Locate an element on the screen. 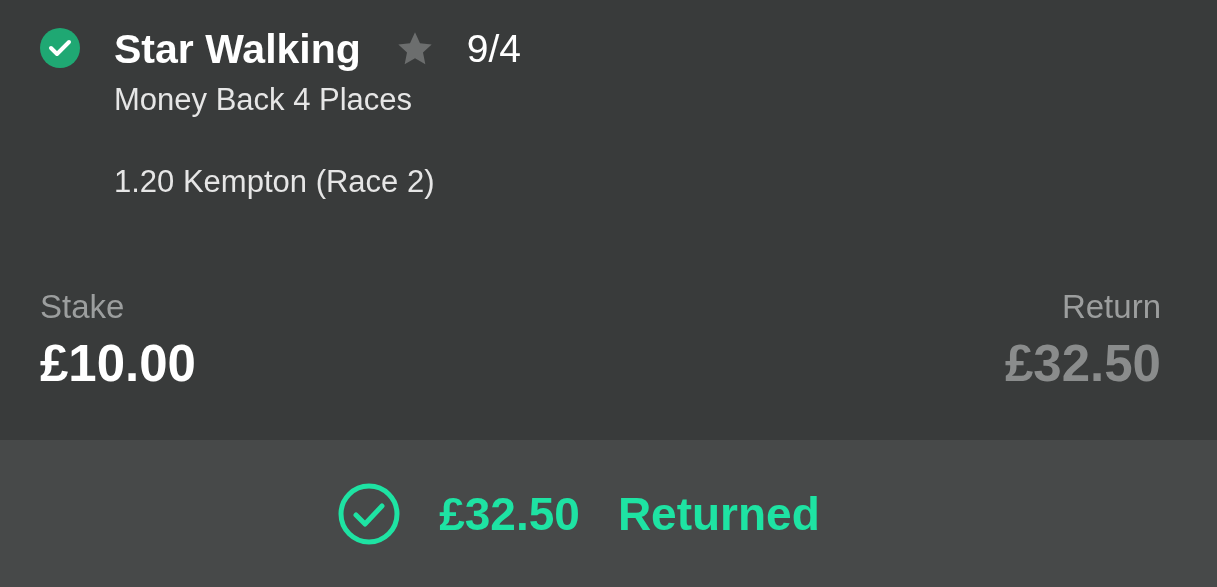  odds: 9/4 is located at coordinates (494, 49).